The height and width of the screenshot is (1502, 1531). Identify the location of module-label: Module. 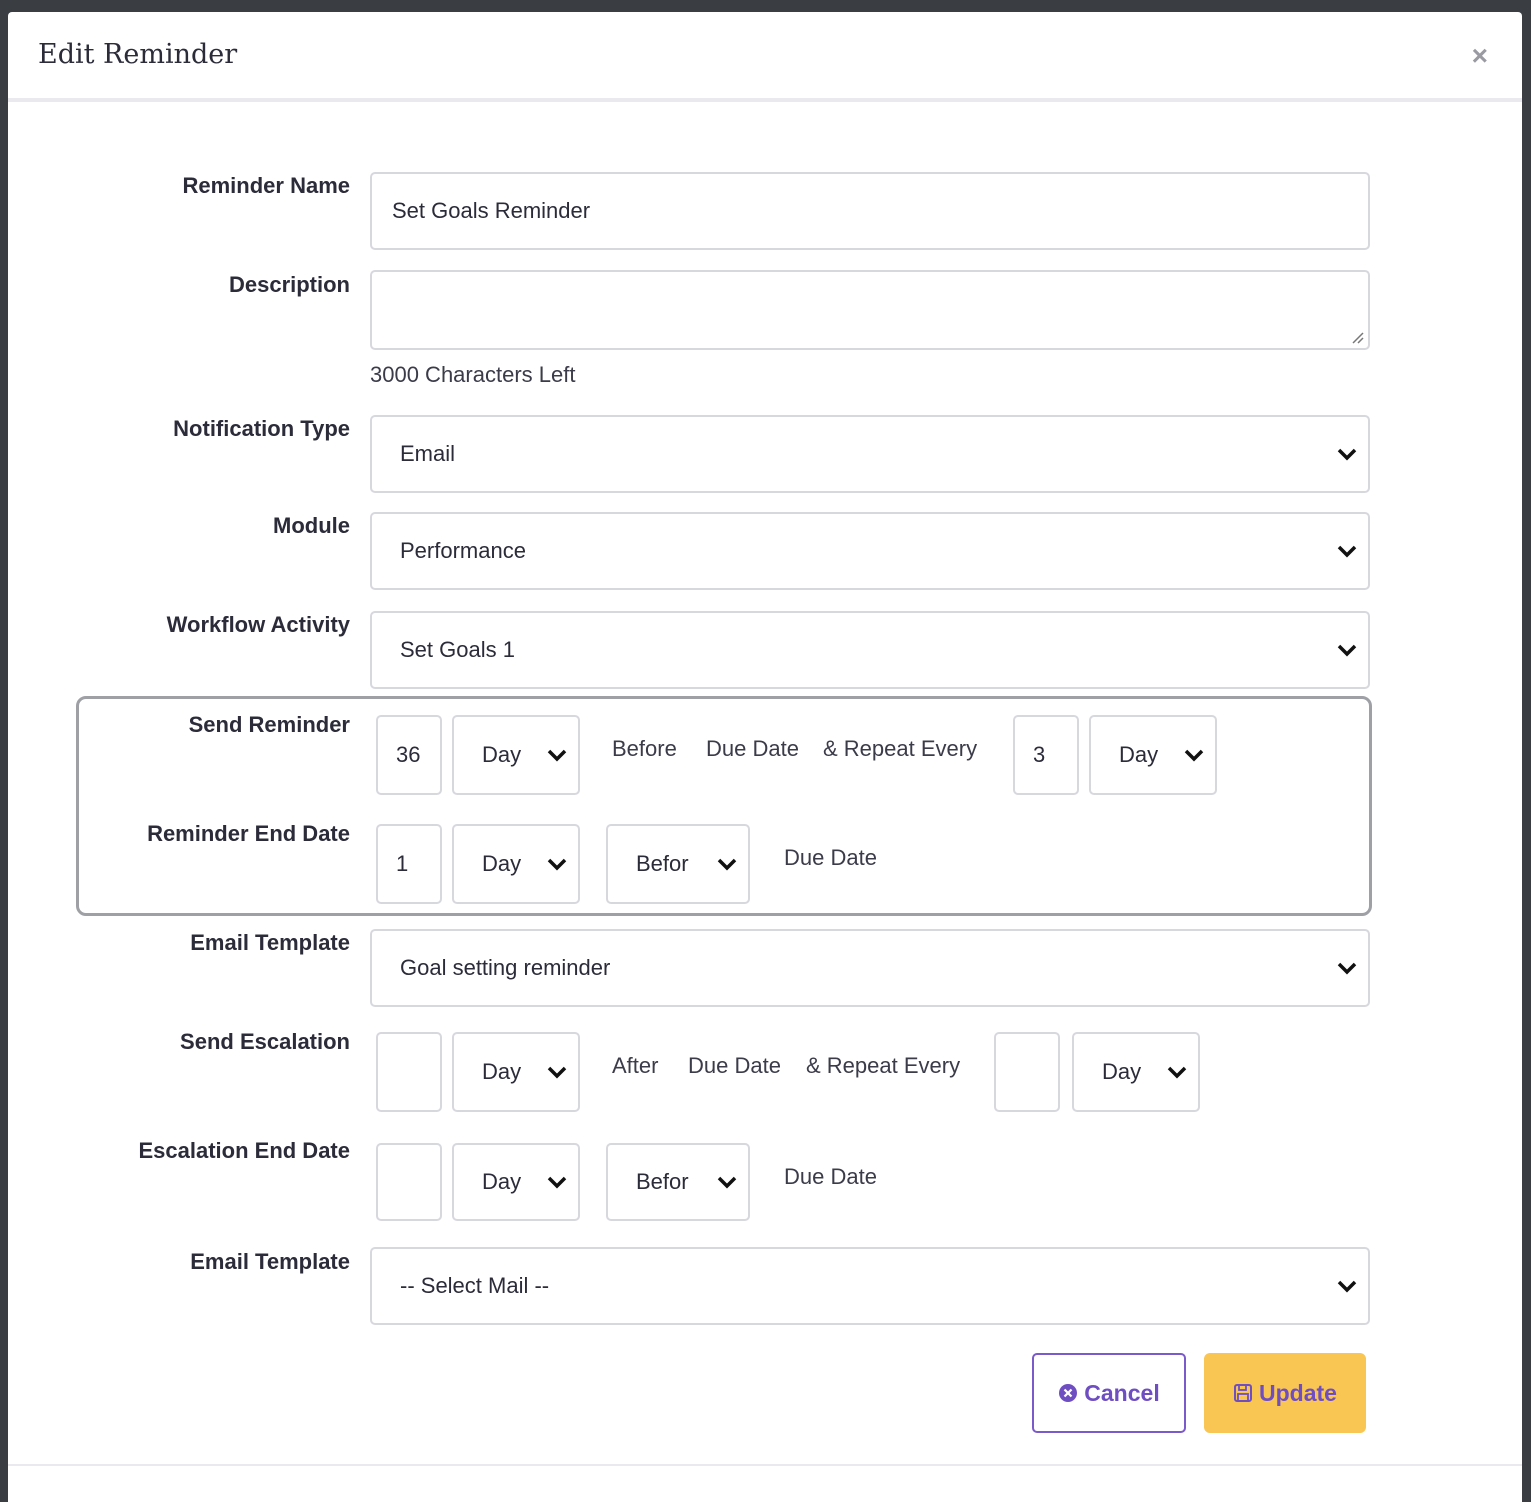
(311, 525).